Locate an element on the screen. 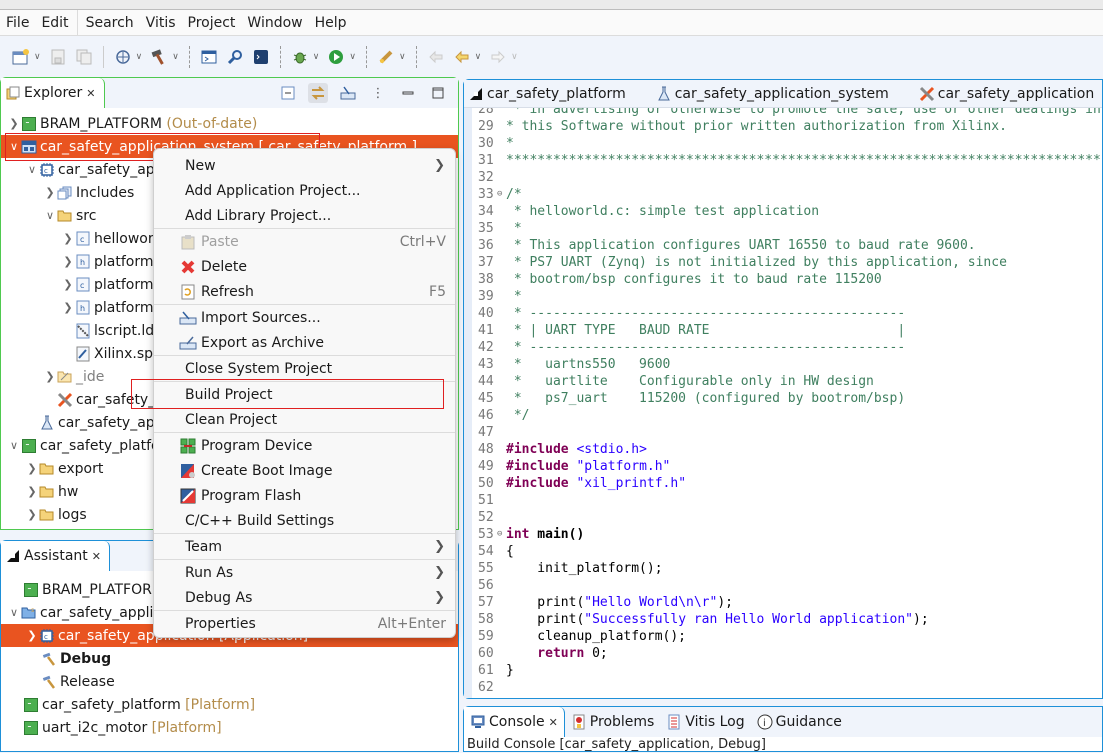 This screenshot has width=1103, height=753. tab-explorer: Explorer ✕ is located at coordinates (53, 93).